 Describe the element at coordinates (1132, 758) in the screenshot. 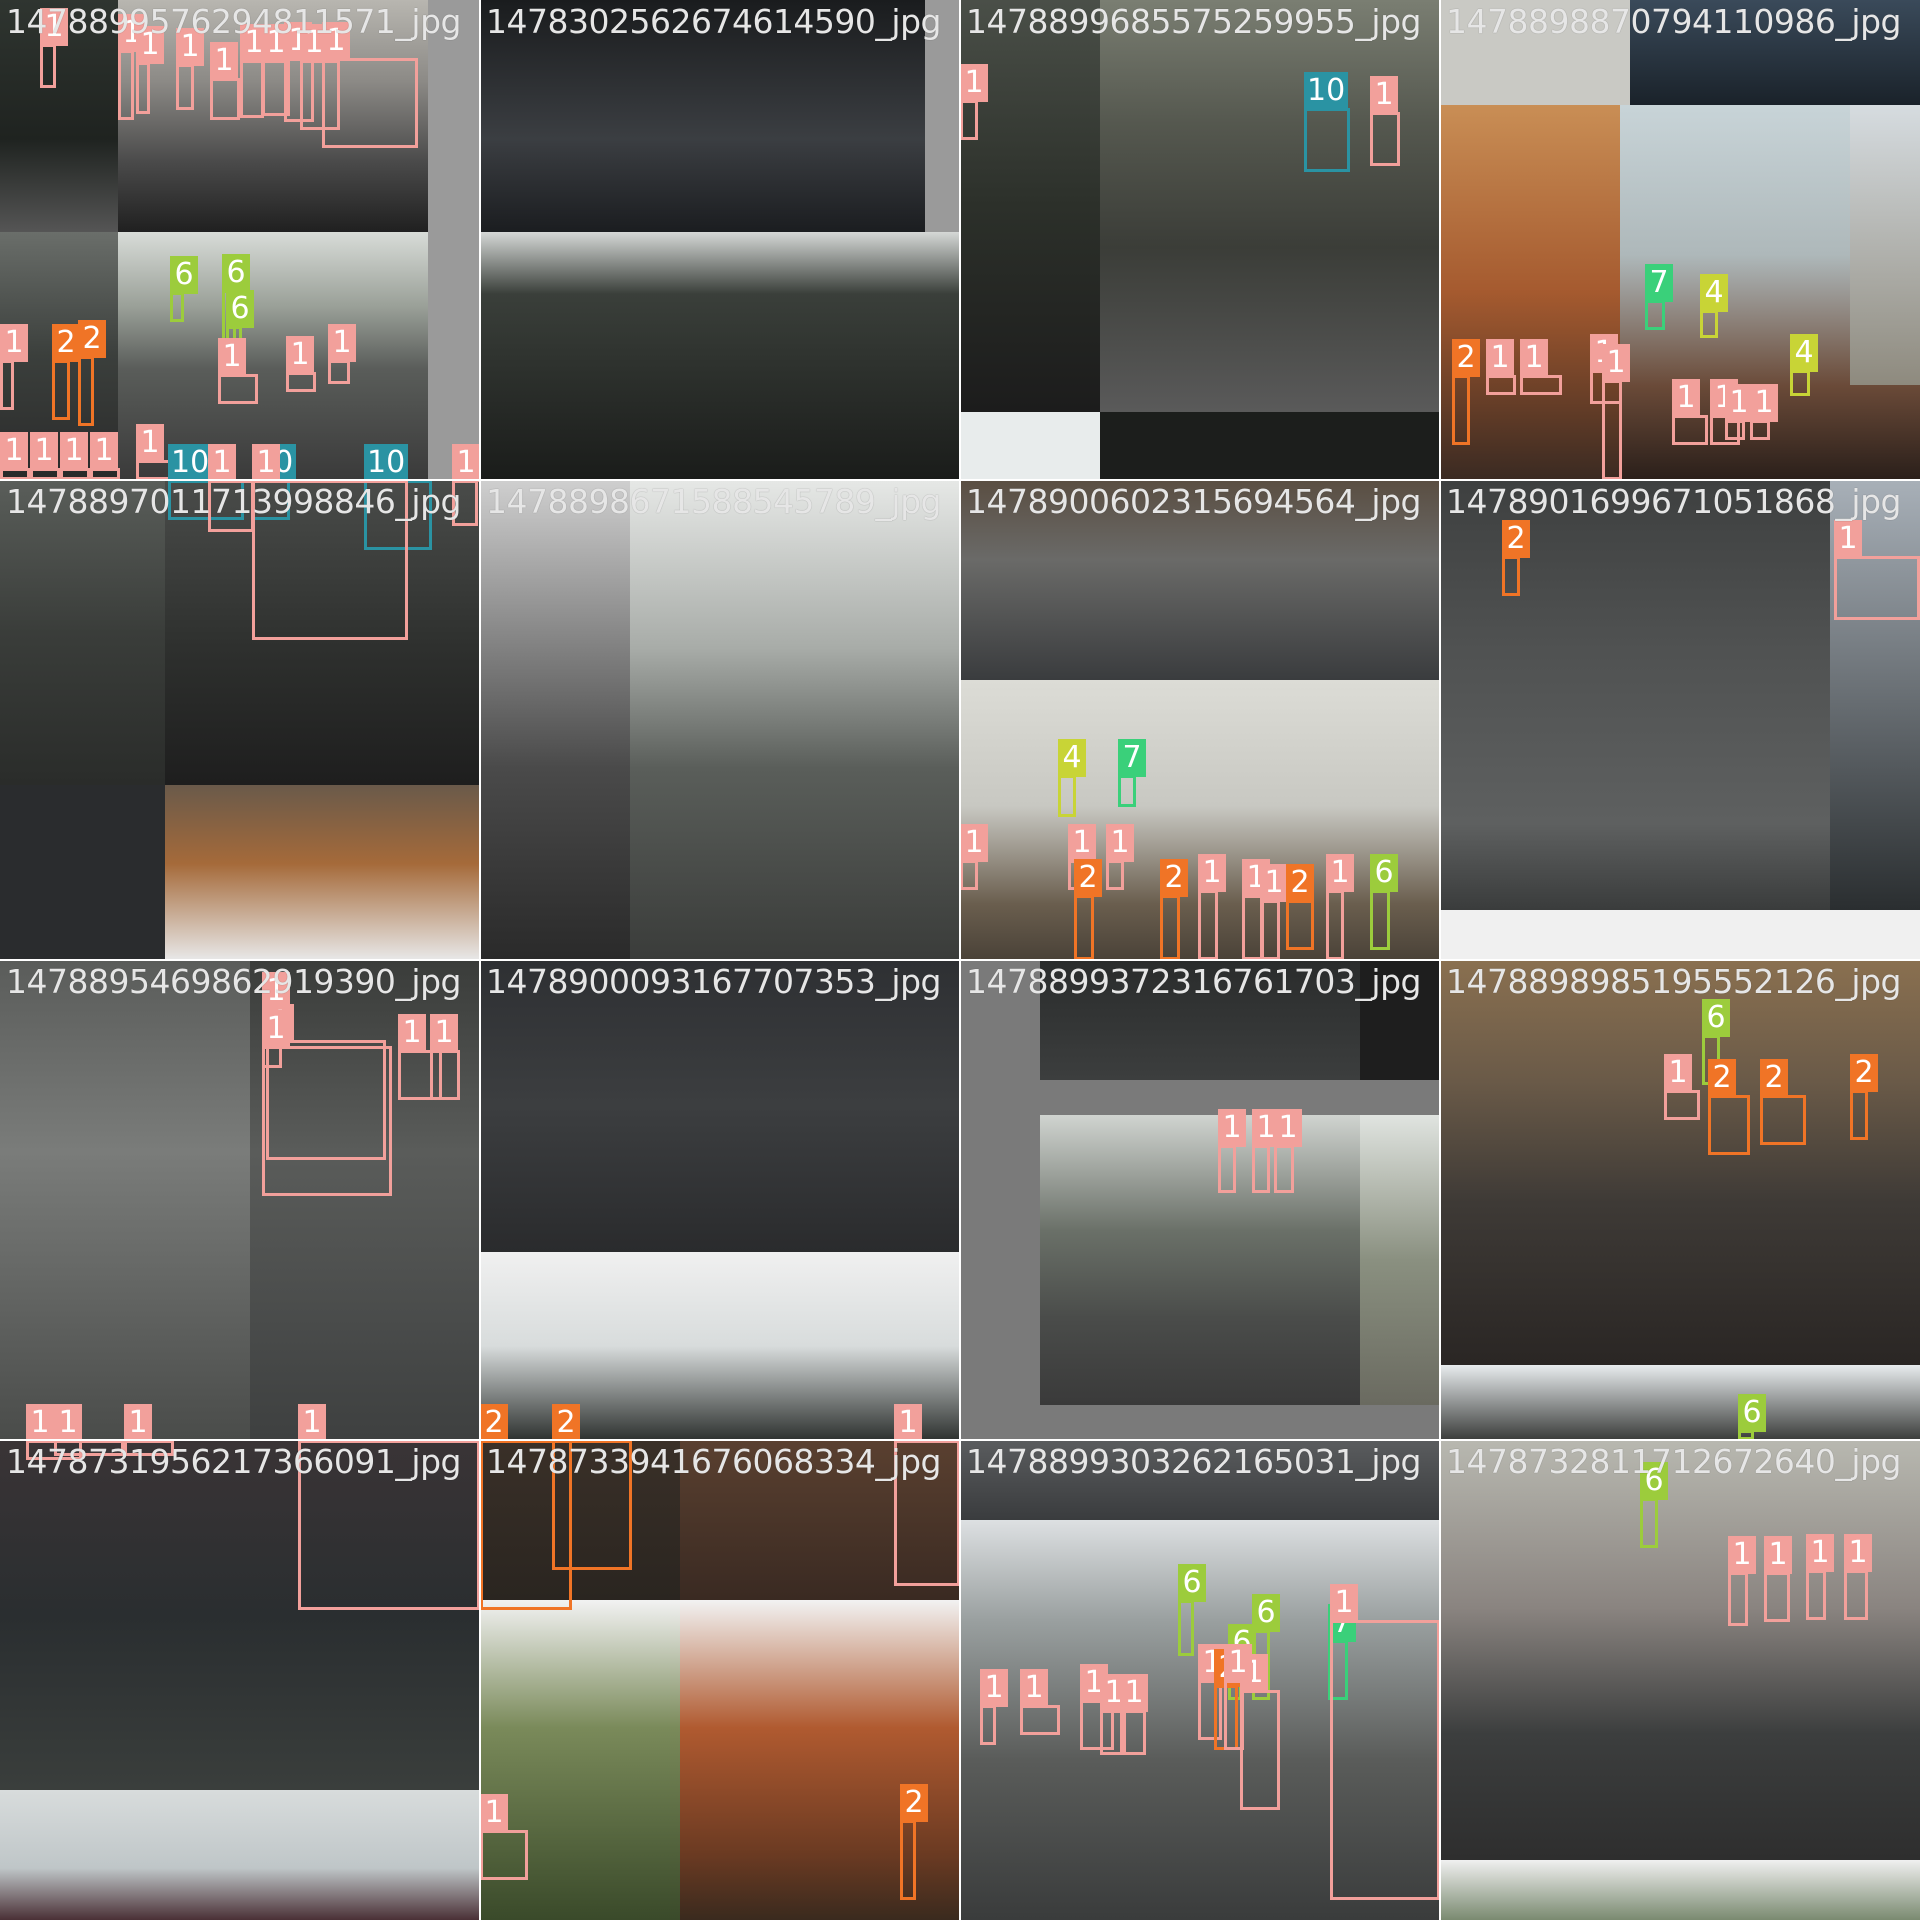

I see `class-label: 7` at that location.